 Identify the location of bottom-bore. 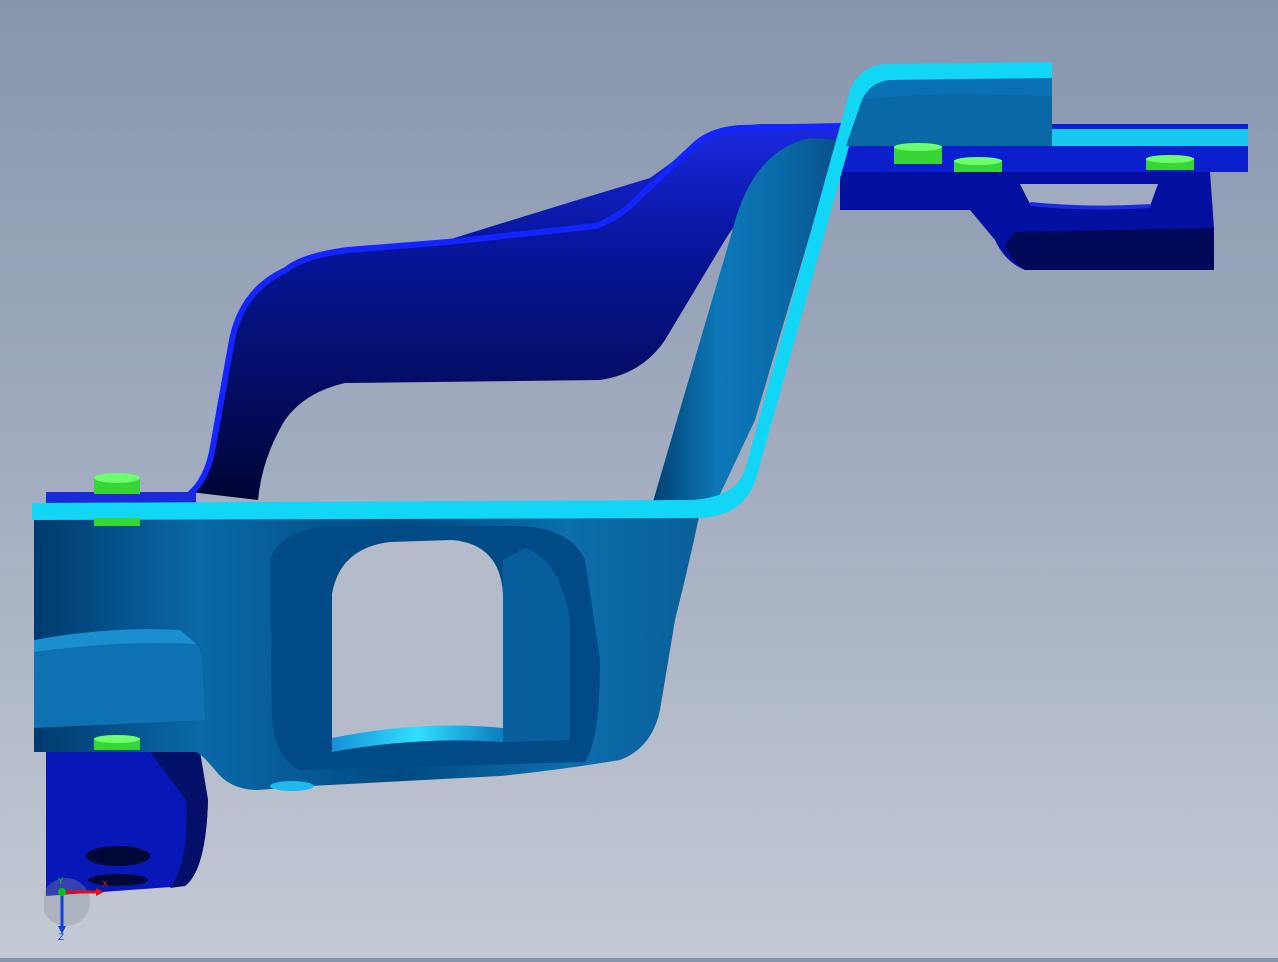
(292, 786).